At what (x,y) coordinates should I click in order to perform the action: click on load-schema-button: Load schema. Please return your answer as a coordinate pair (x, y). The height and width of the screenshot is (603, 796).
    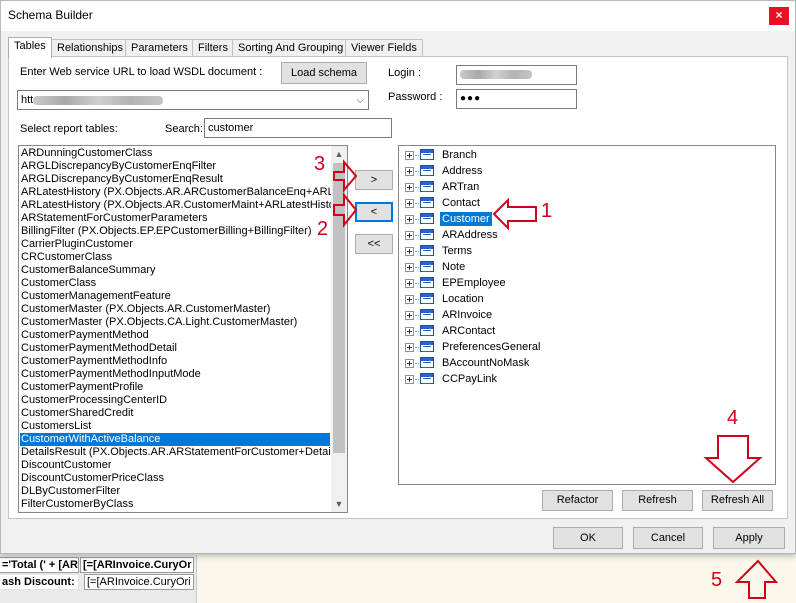
    Looking at the image, I should click on (324, 73).